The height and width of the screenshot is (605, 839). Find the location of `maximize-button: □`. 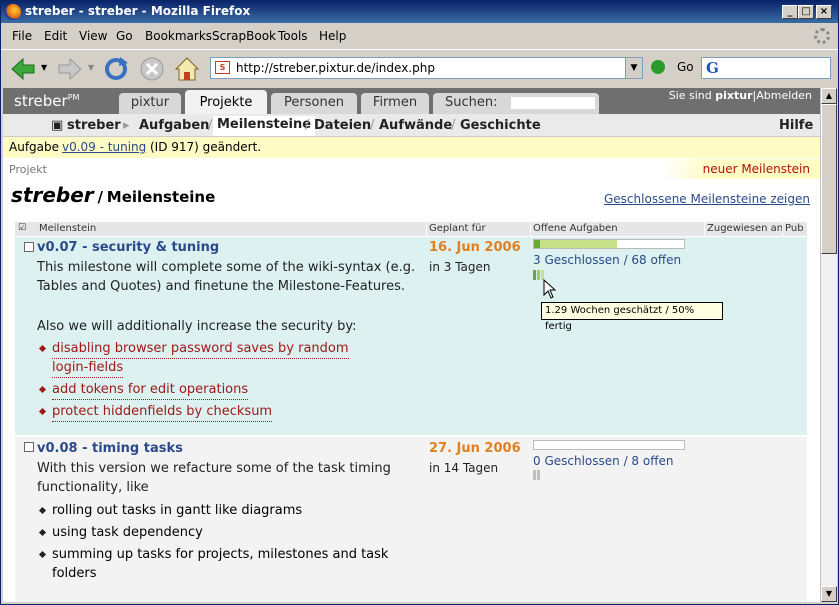

maximize-button: □ is located at coordinates (806, 12).